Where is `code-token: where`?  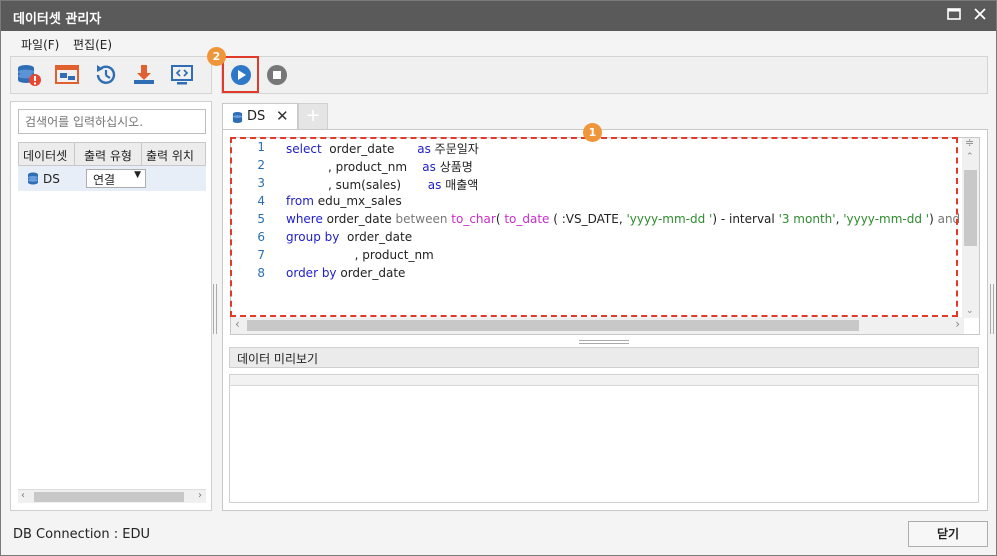
code-token: where is located at coordinates (304, 219).